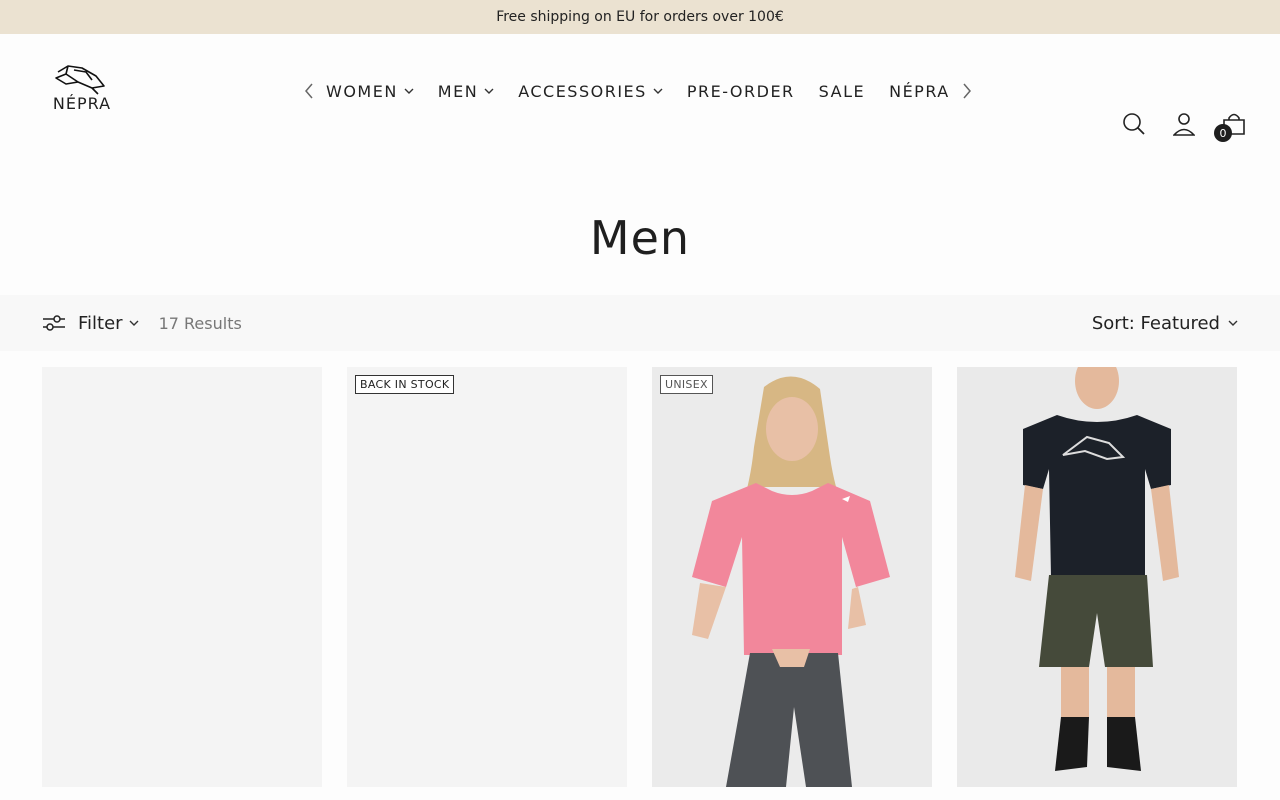 The height and width of the screenshot is (800, 1280). What do you see at coordinates (1184, 124) in the screenshot?
I see `user-icon` at bounding box center [1184, 124].